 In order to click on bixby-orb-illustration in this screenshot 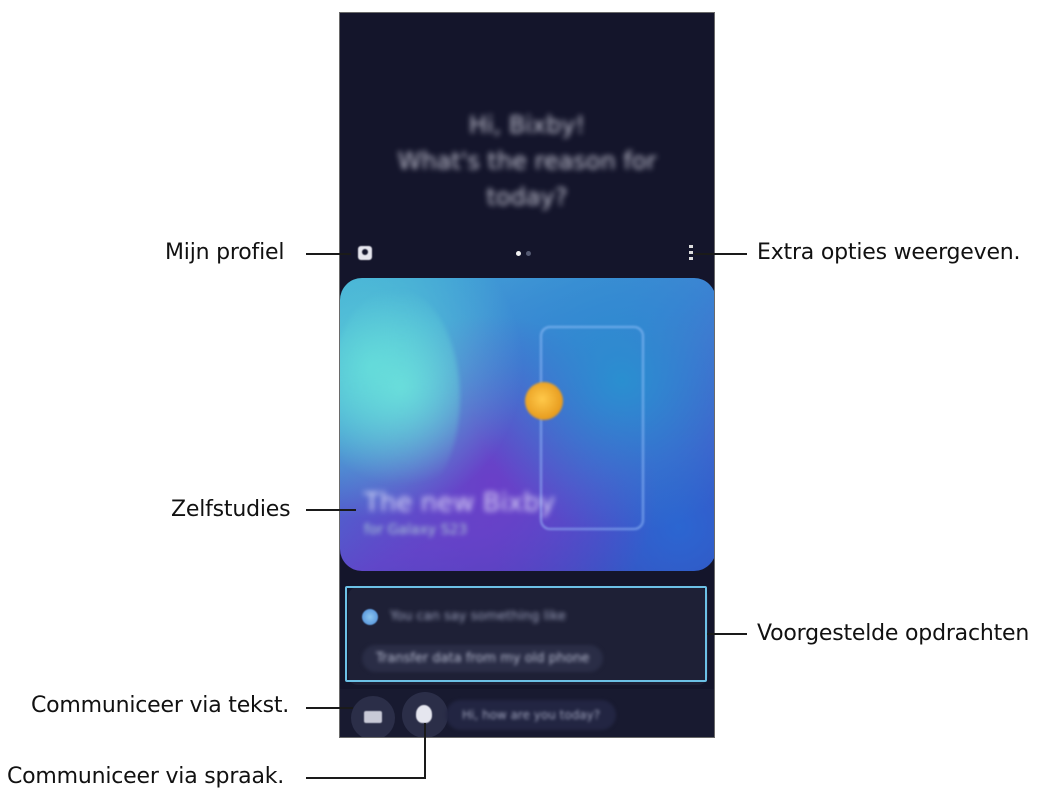, I will do `click(544, 401)`.